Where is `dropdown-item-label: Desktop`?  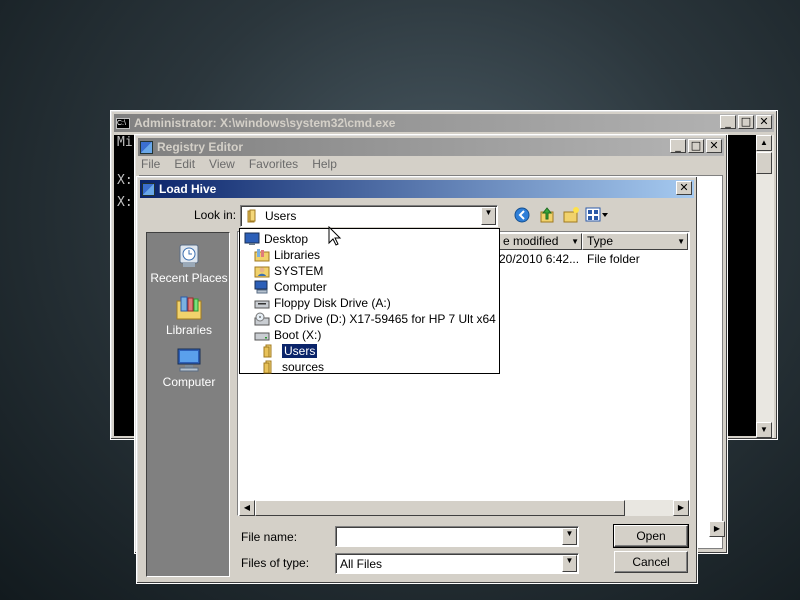
dropdown-item-label: Desktop is located at coordinates (286, 239).